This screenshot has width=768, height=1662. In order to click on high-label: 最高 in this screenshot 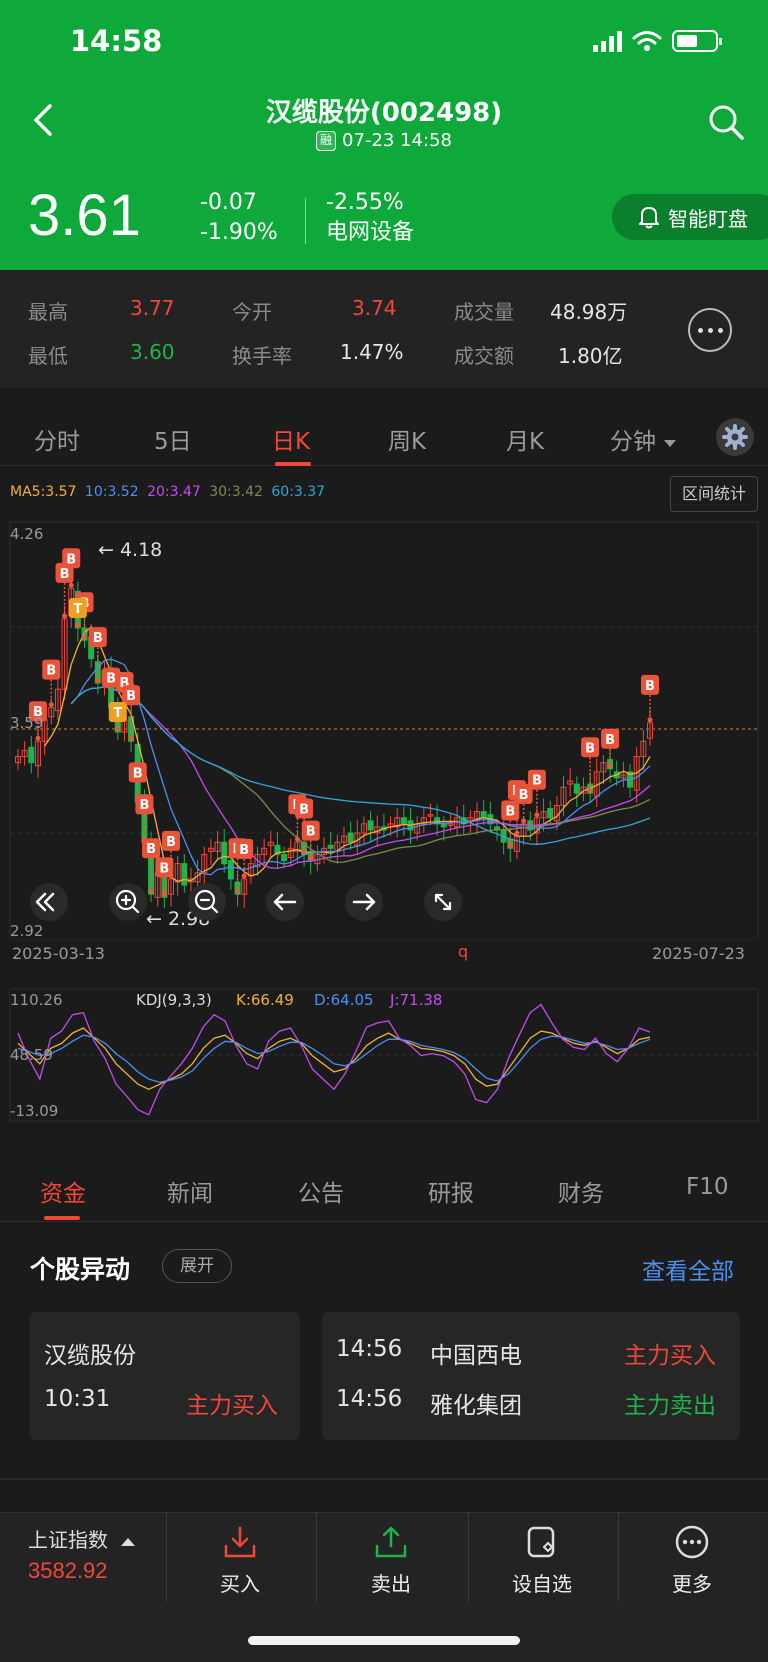, I will do `click(48, 312)`.